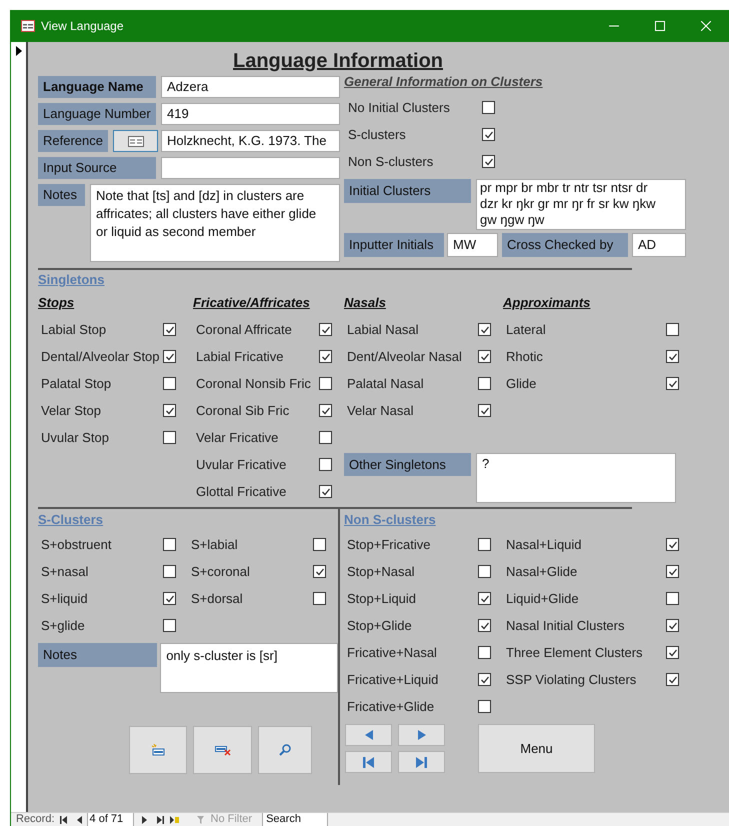 This screenshot has width=729, height=826. I want to click on checkbox-label: Palatal Stop, so click(76, 383).